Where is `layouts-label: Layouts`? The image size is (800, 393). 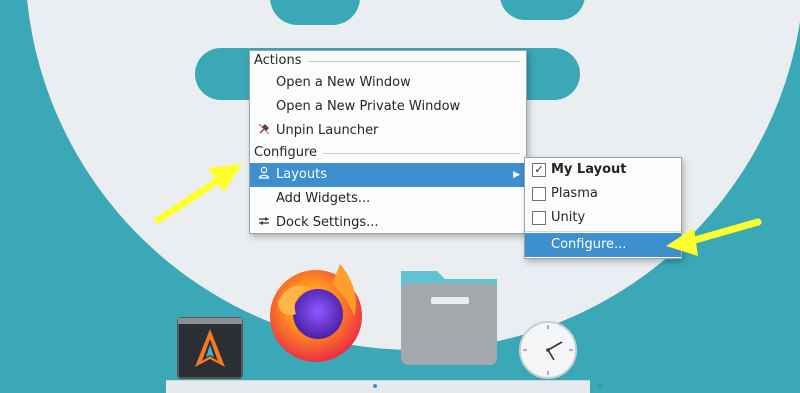
layouts-label: Layouts is located at coordinates (301, 174).